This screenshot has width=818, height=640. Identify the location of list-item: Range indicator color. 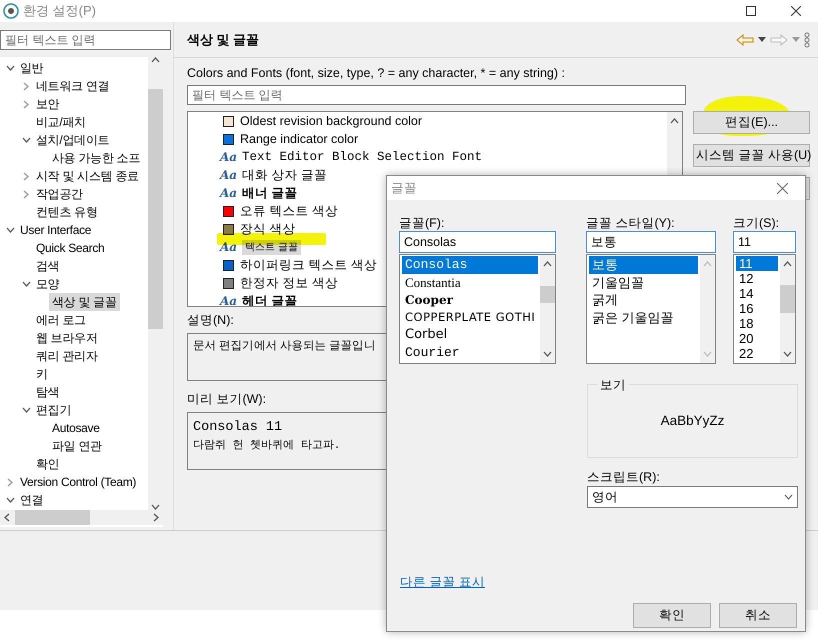
(299, 139).